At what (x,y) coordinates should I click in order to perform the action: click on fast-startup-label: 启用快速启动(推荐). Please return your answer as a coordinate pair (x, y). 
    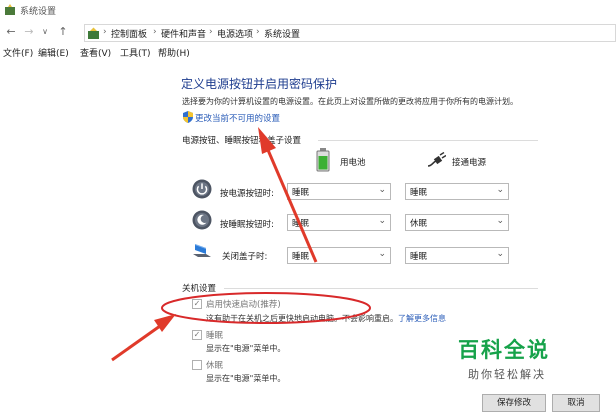
    Looking at the image, I should click on (243, 305).